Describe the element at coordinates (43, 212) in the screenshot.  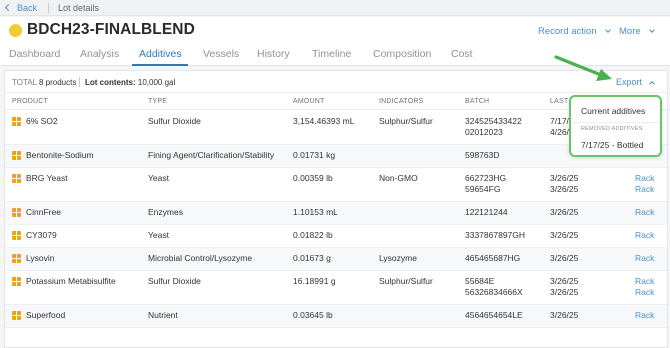
I see `product-name: CinnFree` at that location.